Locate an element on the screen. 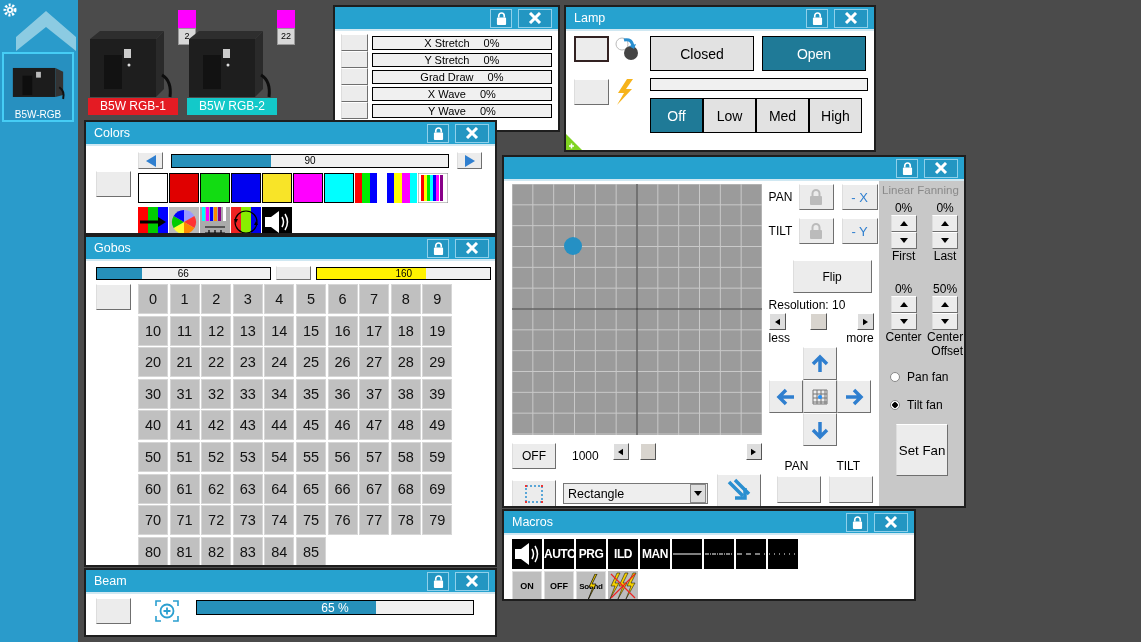 The image size is (1141, 642). gobo-button: 4 is located at coordinates (279, 299).